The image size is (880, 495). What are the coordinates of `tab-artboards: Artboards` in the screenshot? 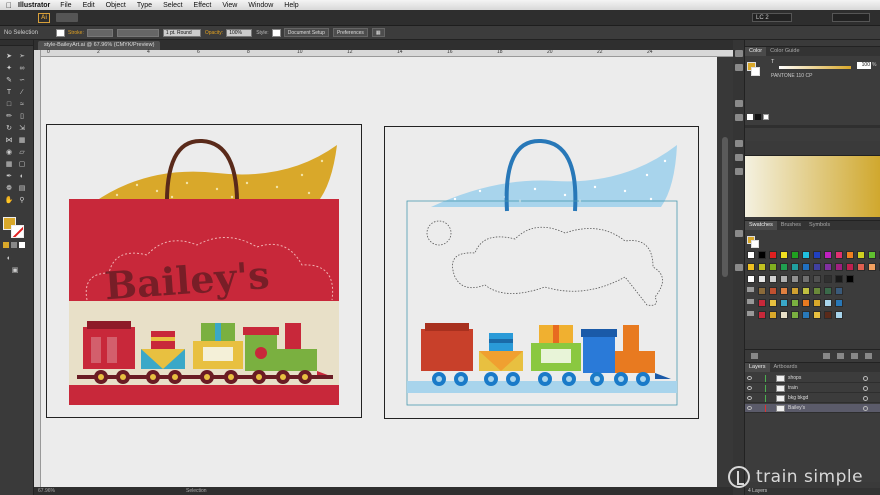 It's located at (786, 367).